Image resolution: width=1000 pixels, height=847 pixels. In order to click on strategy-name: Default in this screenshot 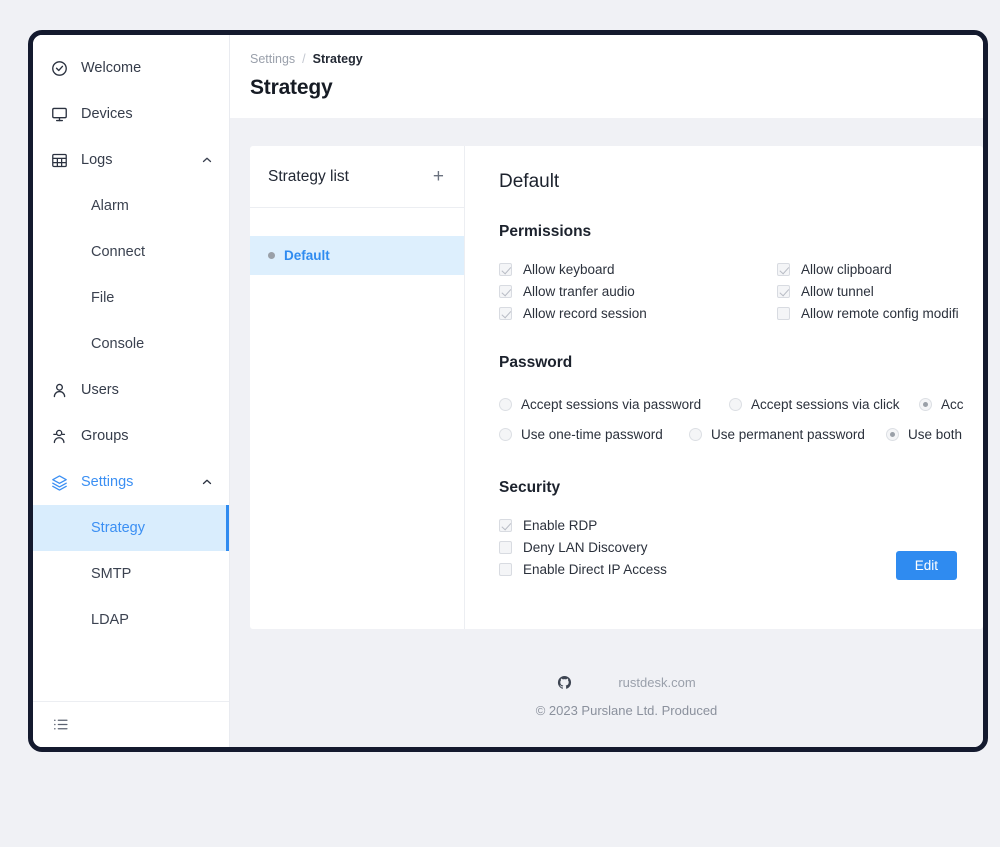, I will do `click(307, 255)`.